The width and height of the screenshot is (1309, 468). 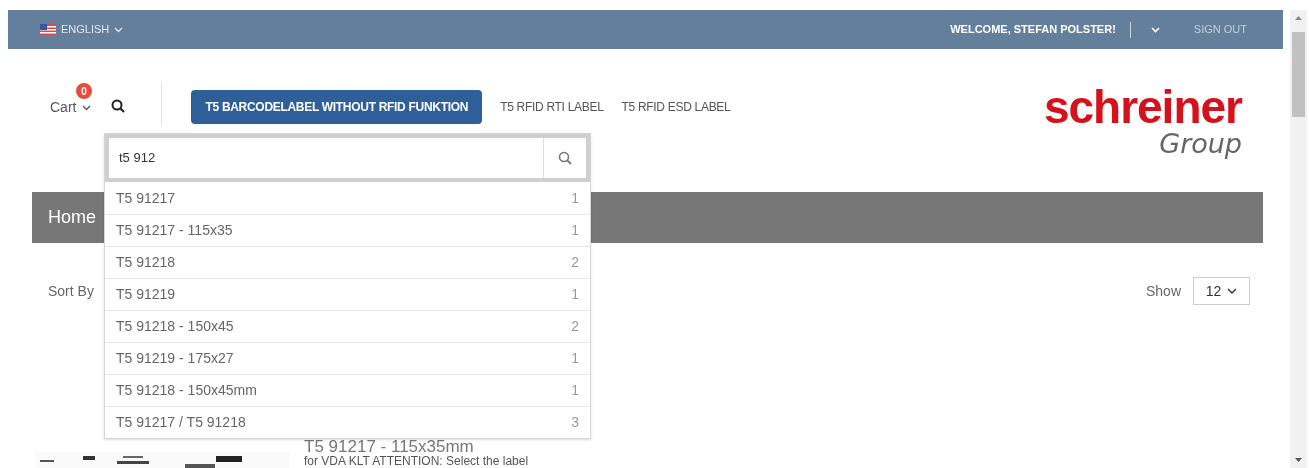 What do you see at coordinates (1221, 291) in the screenshot?
I see `page-size-select: 12` at bounding box center [1221, 291].